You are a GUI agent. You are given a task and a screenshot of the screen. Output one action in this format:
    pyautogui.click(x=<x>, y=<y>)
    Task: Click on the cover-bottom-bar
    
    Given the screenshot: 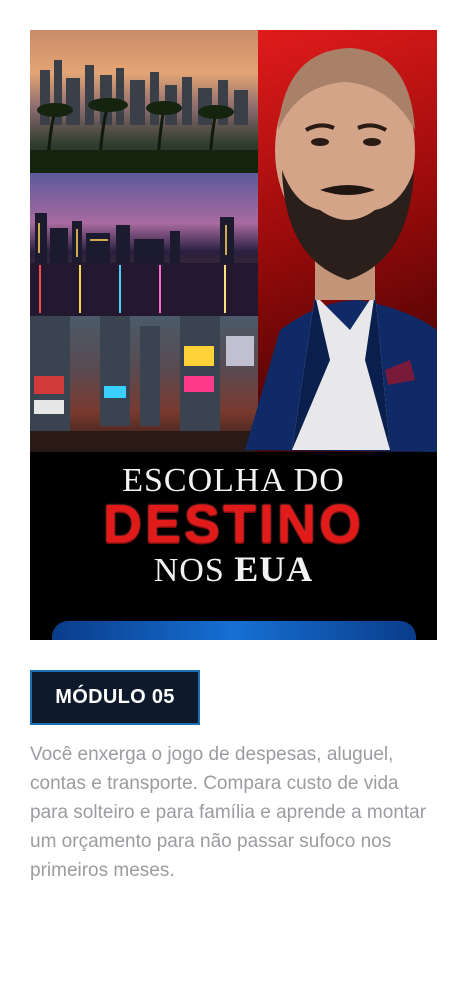 What is the action you would take?
    pyautogui.click(x=234, y=630)
    